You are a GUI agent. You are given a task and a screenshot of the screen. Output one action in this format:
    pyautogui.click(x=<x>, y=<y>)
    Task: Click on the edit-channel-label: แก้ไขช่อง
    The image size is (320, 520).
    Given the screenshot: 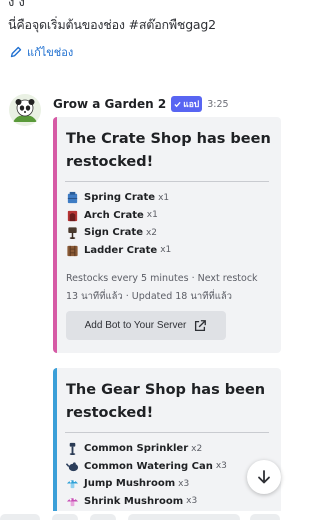 What is the action you would take?
    pyautogui.click(x=50, y=52)
    